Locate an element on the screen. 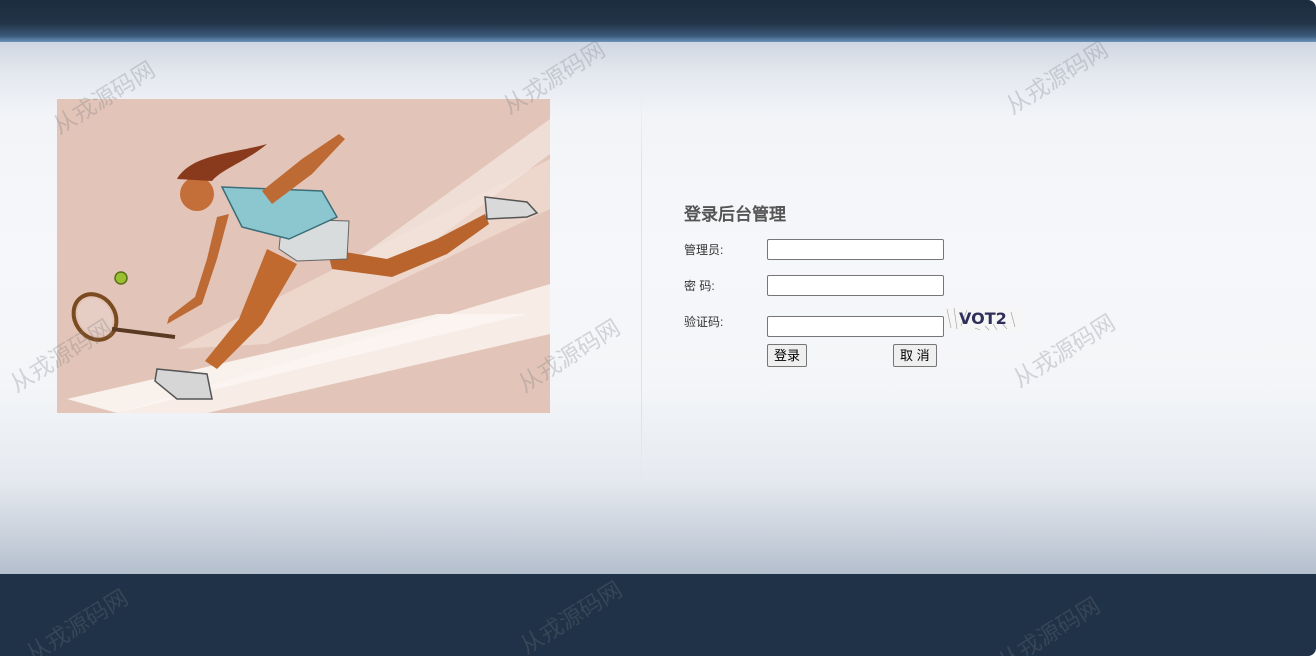 The image size is (1316, 656). panel-divider is located at coordinates (641, 294).